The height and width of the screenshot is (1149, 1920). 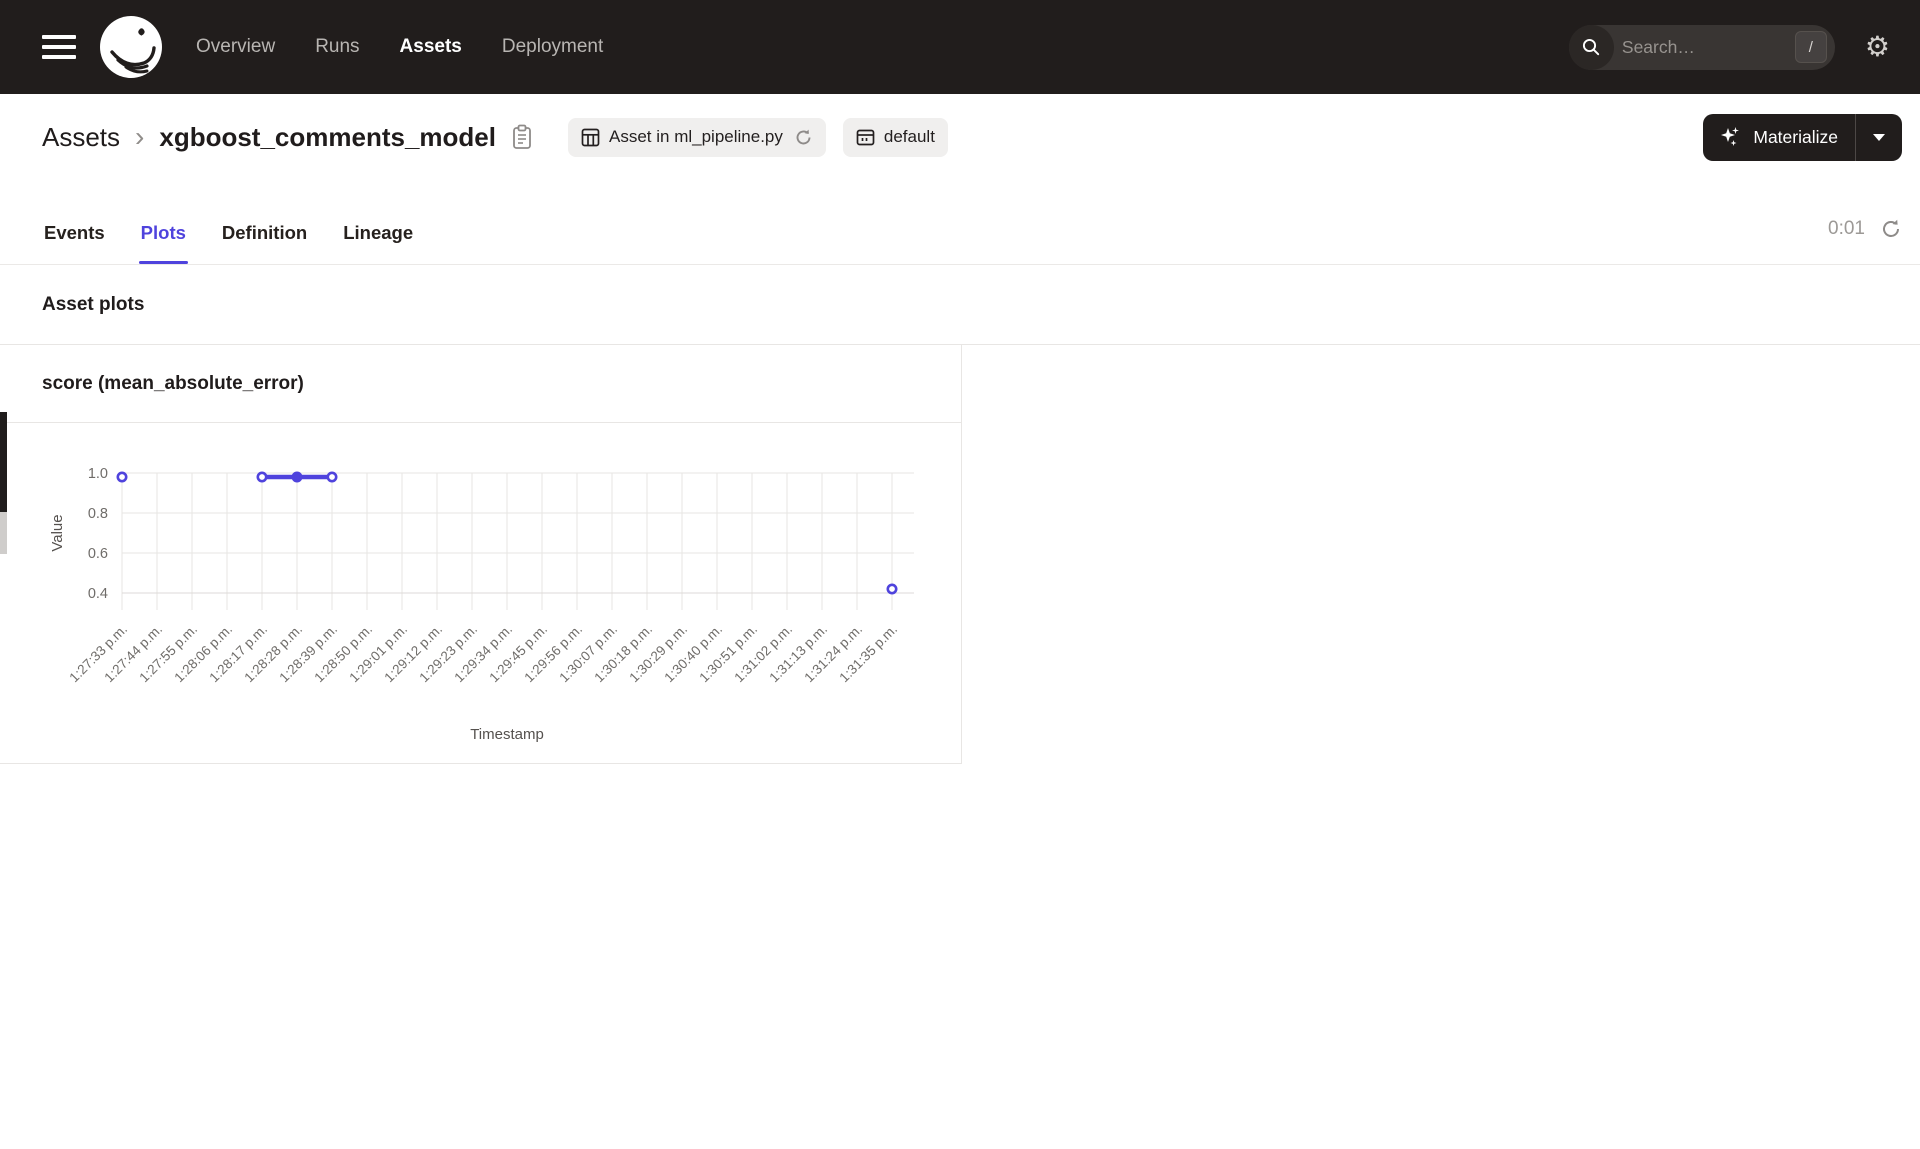 What do you see at coordinates (163, 243) in the screenshot?
I see `tab-plots: Plots` at bounding box center [163, 243].